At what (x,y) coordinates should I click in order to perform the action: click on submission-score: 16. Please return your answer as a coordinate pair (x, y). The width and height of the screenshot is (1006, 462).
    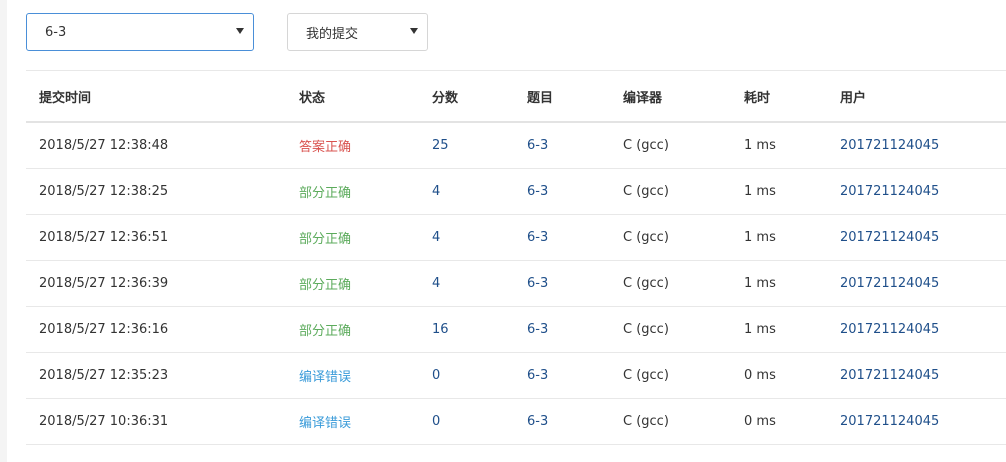
    Looking at the image, I should click on (440, 329).